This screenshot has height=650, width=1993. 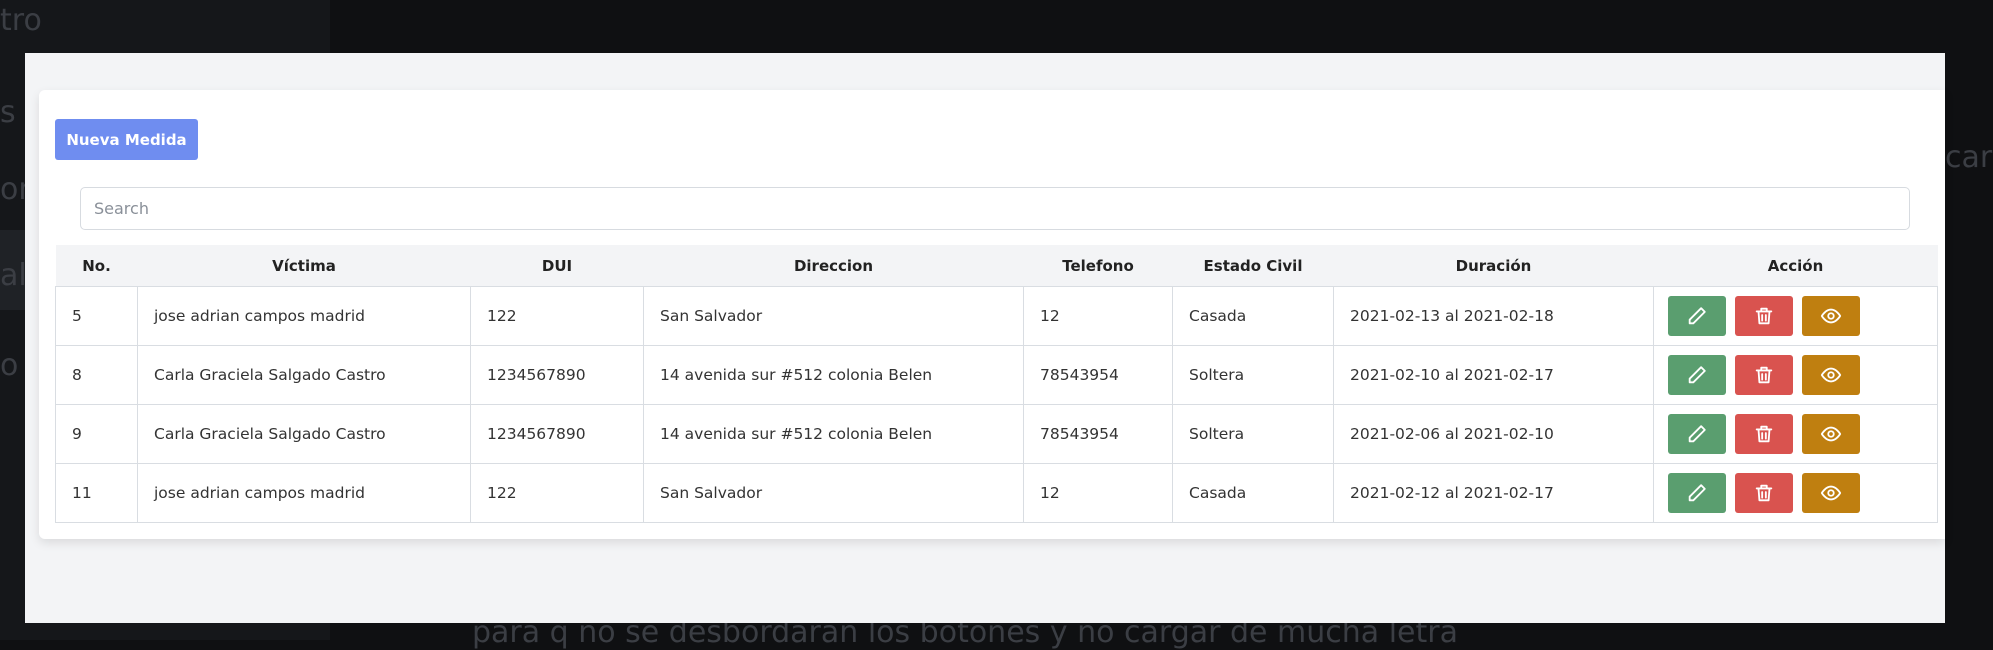 What do you see at coordinates (557, 266) in the screenshot?
I see `column-header: DUI` at bounding box center [557, 266].